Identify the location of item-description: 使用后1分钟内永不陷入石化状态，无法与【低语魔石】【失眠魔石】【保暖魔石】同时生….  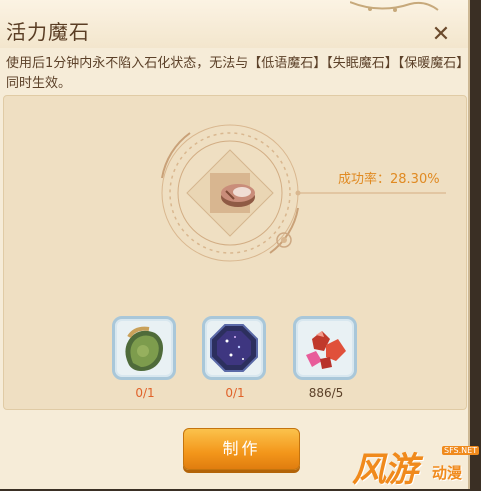
(234, 73).